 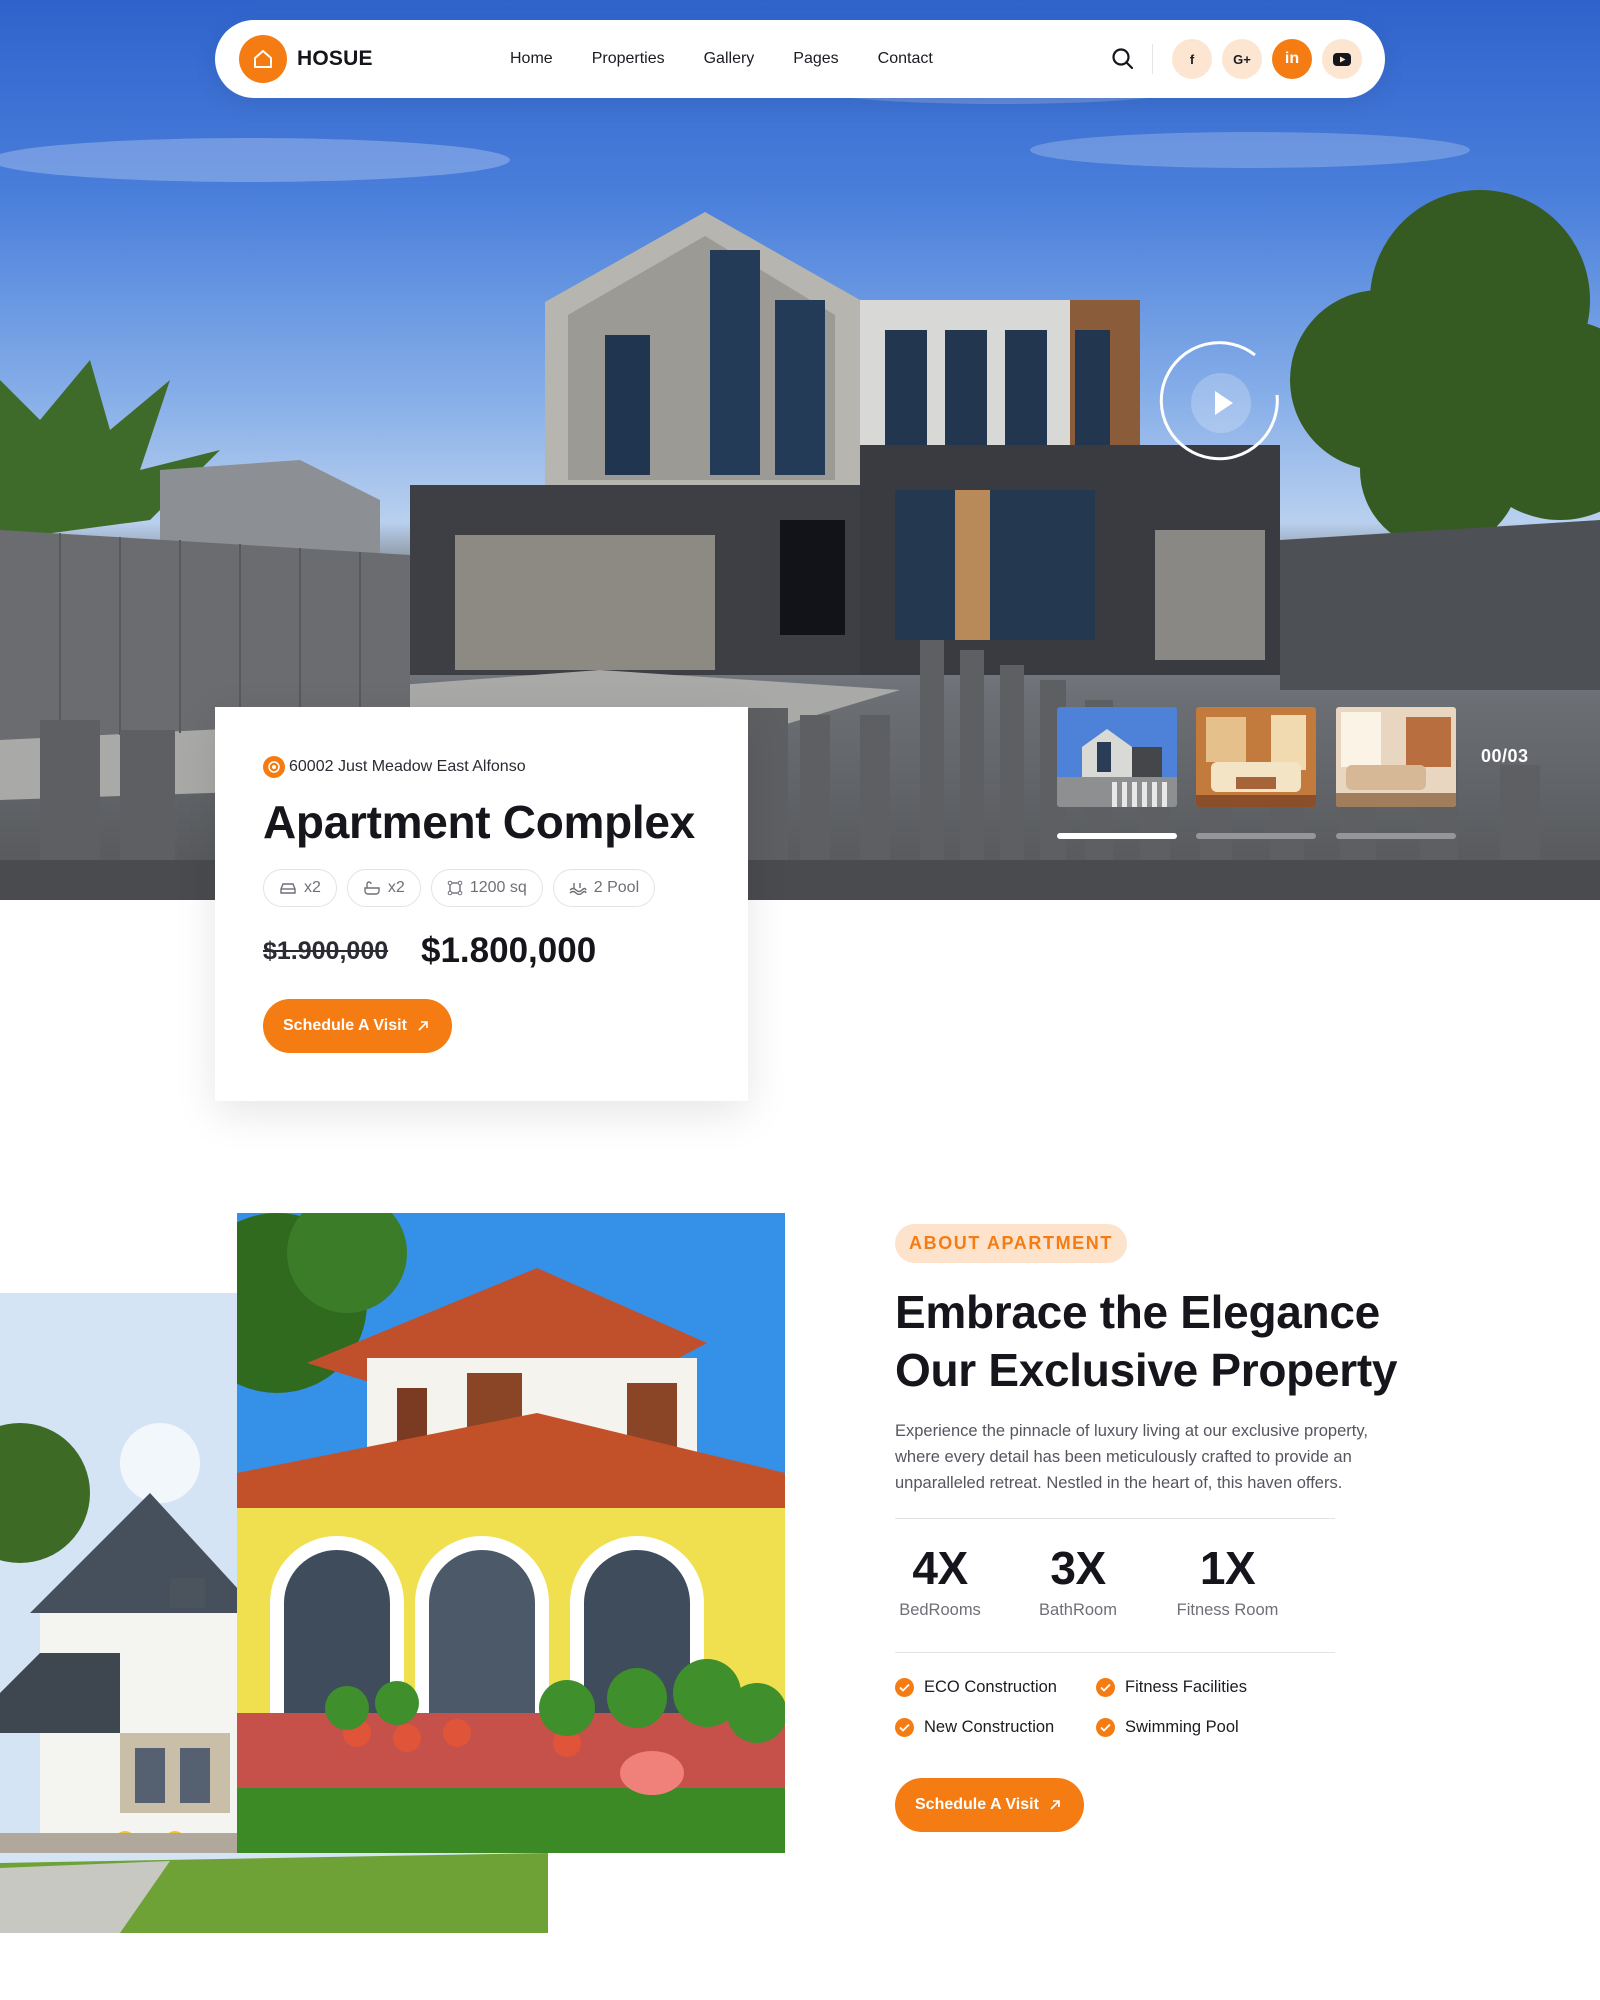 What do you see at coordinates (974, 1727) in the screenshot?
I see `feature-new-construction: New Construction` at bounding box center [974, 1727].